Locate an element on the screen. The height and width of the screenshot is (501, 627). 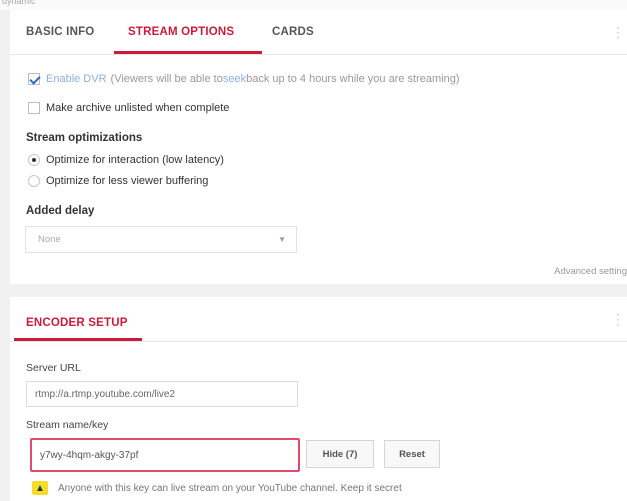
server-url-input: rtmp://a.rtmp.youtube.com/live2 is located at coordinates (162, 394).